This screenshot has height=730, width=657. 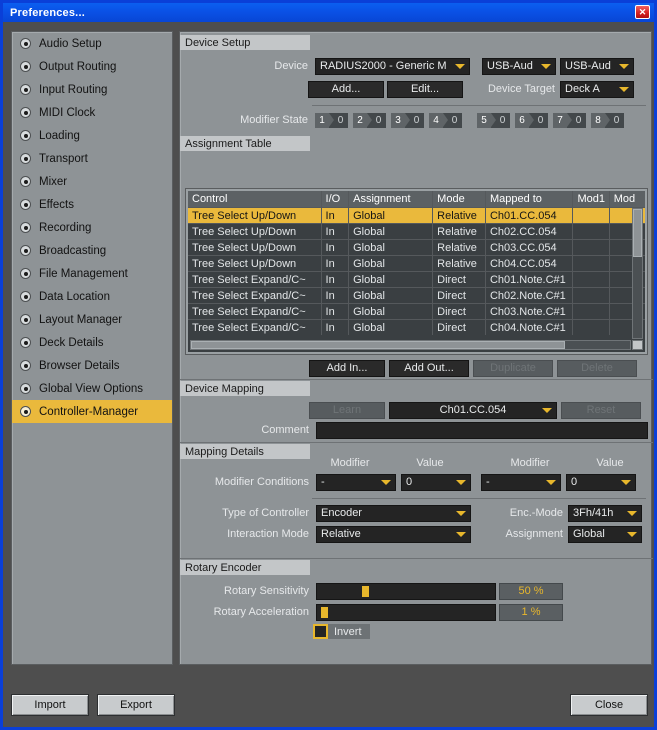 I want to click on cell-control: Tree Select Up/Down, so click(x=255, y=263).